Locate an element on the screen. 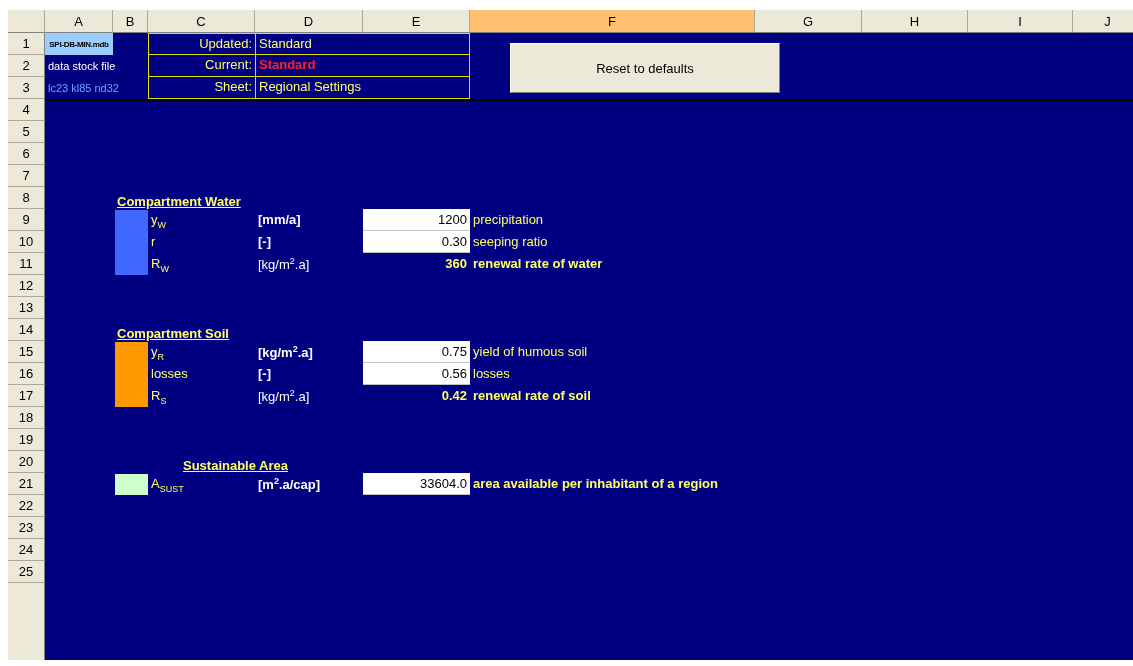  column-header: B is located at coordinates (130, 21).